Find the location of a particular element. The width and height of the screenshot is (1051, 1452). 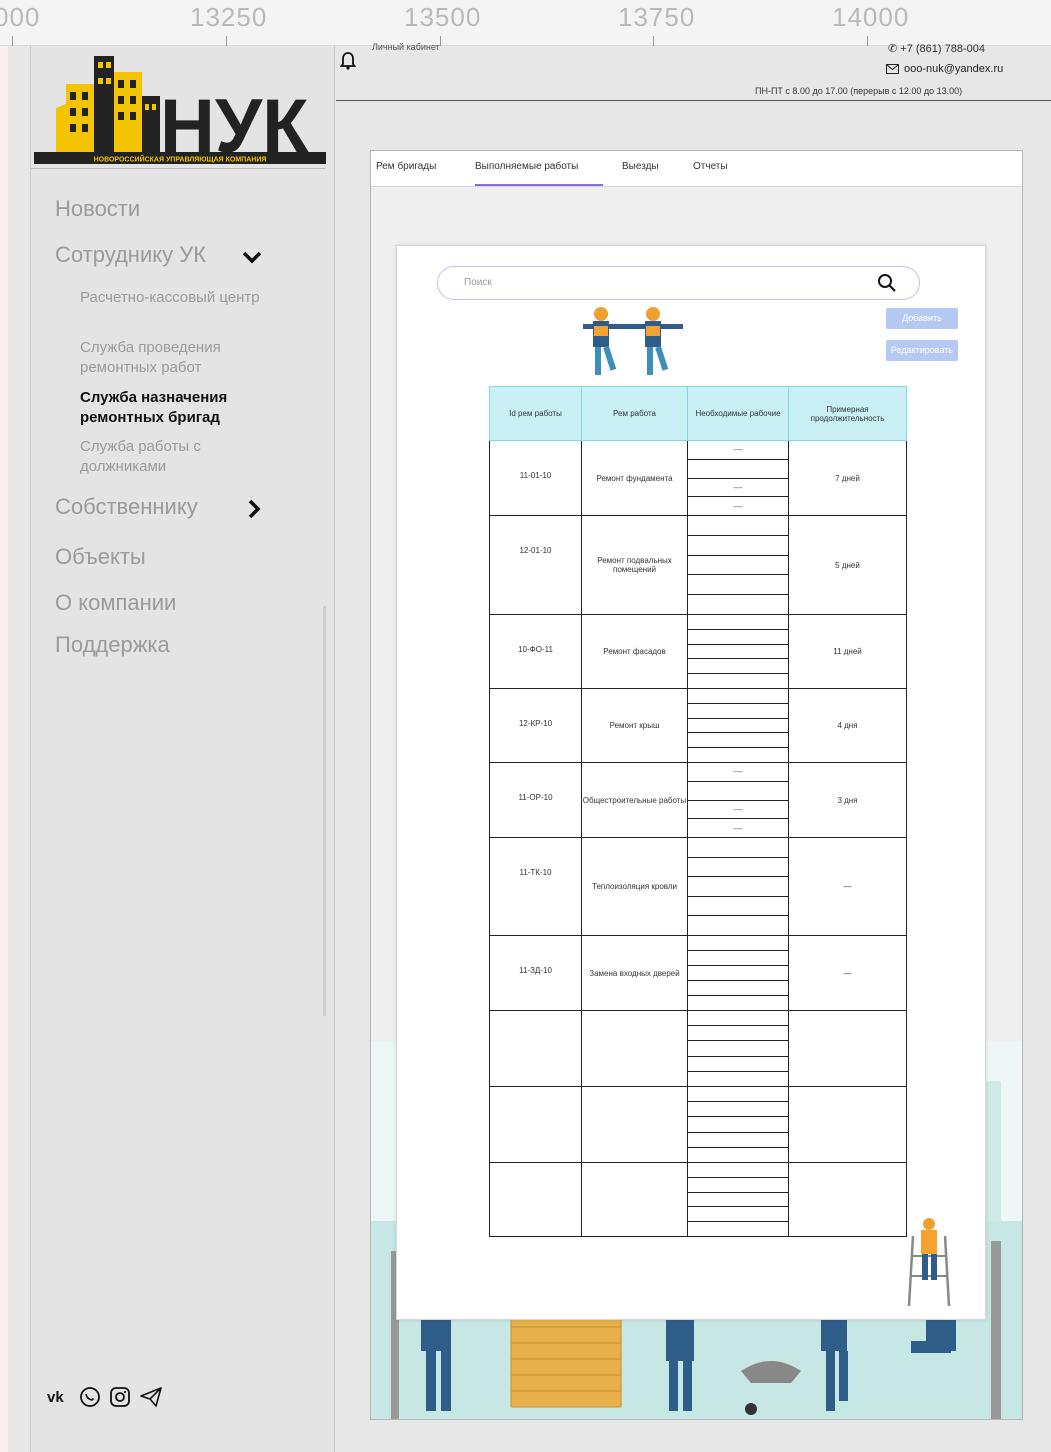

nav-news: Новости is located at coordinates (97, 209).